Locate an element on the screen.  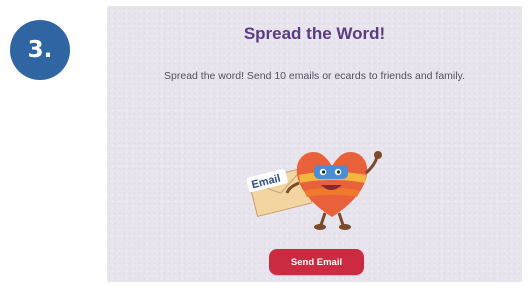
send-email-button: Send Email is located at coordinates (316, 262).